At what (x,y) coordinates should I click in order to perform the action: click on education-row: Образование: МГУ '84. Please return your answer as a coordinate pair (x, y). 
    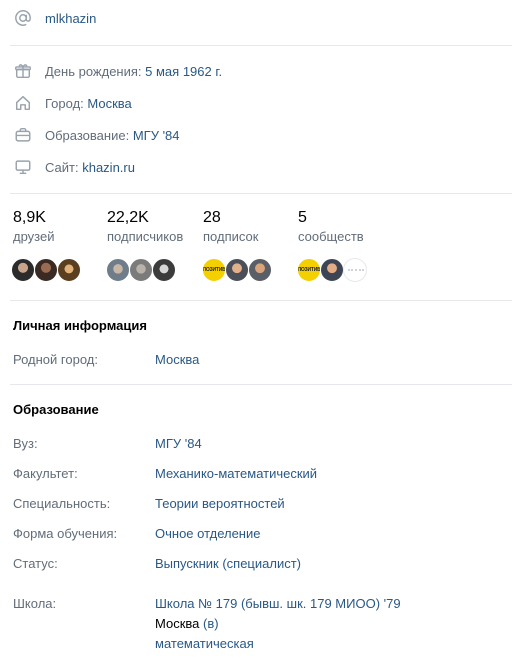
    Looking at the image, I should click on (96, 135).